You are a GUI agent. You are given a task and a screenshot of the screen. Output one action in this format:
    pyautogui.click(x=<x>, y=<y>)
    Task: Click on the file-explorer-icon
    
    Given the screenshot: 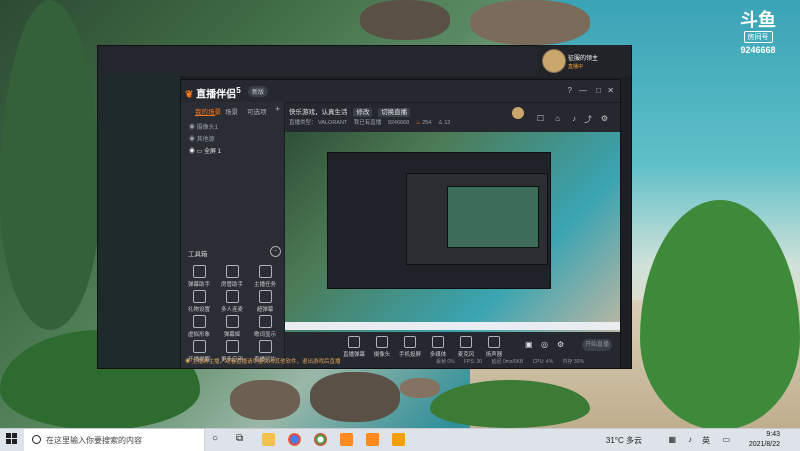 What is the action you would take?
    pyautogui.click(x=268, y=439)
    